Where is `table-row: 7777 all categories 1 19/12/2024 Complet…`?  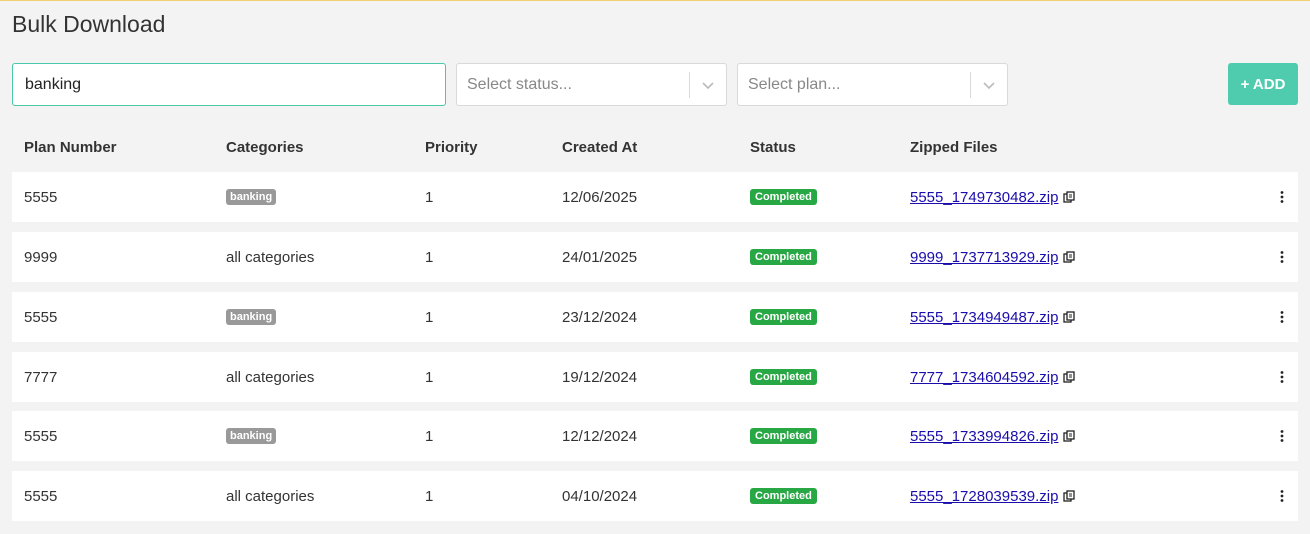
table-row: 7777 all categories 1 19/12/2024 Complet… is located at coordinates (655, 377).